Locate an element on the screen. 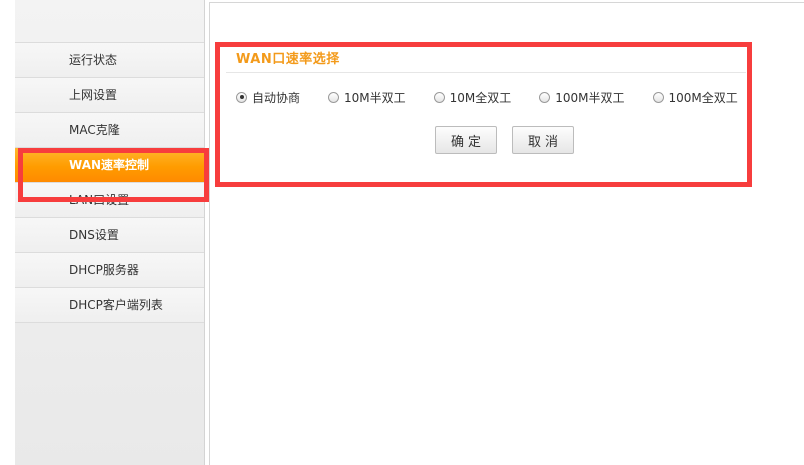 The image size is (804, 465). radio-label: 100M半双工 is located at coordinates (590, 97).